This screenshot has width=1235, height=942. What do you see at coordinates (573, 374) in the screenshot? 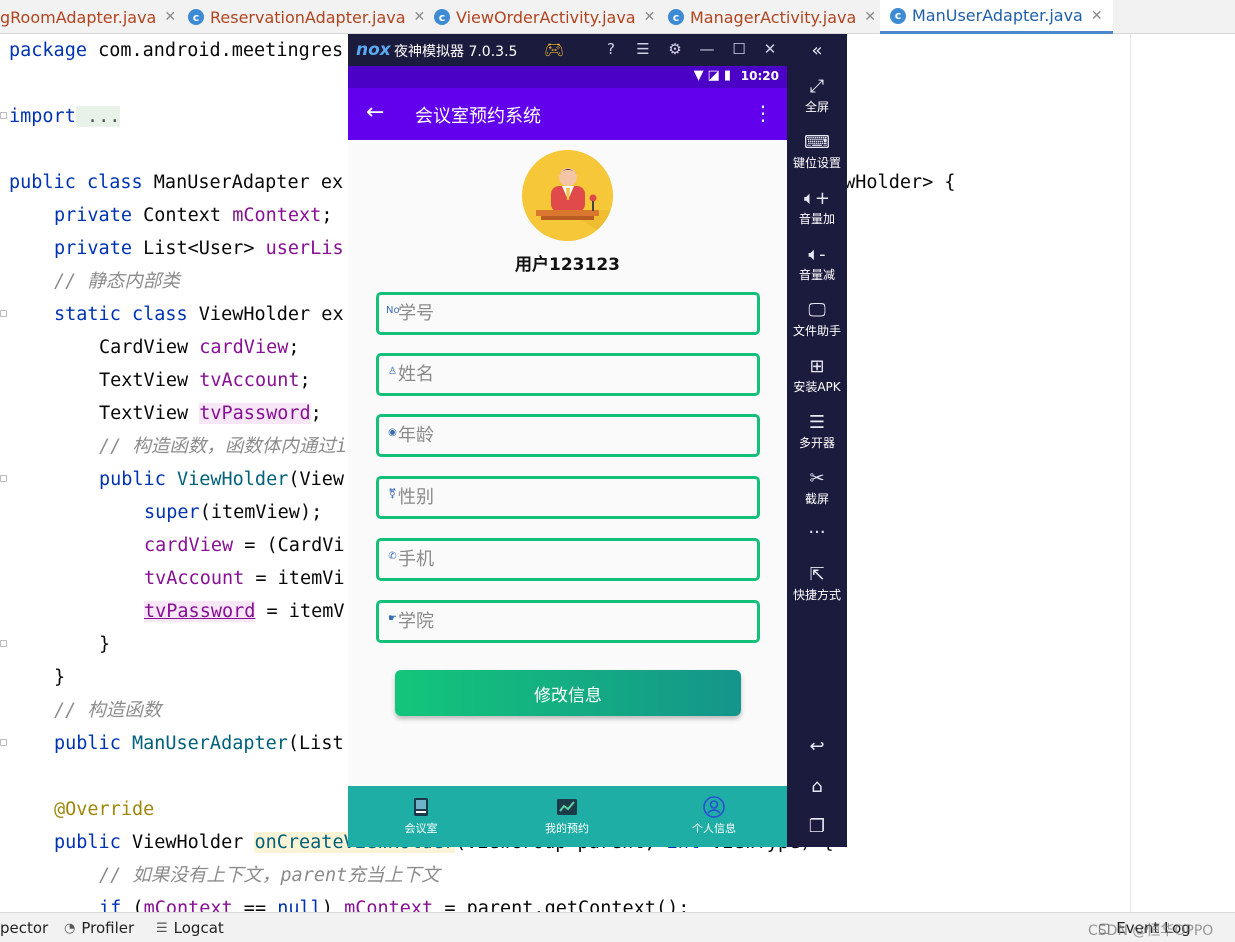
I see `name-input` at bounding box center [573, 374].